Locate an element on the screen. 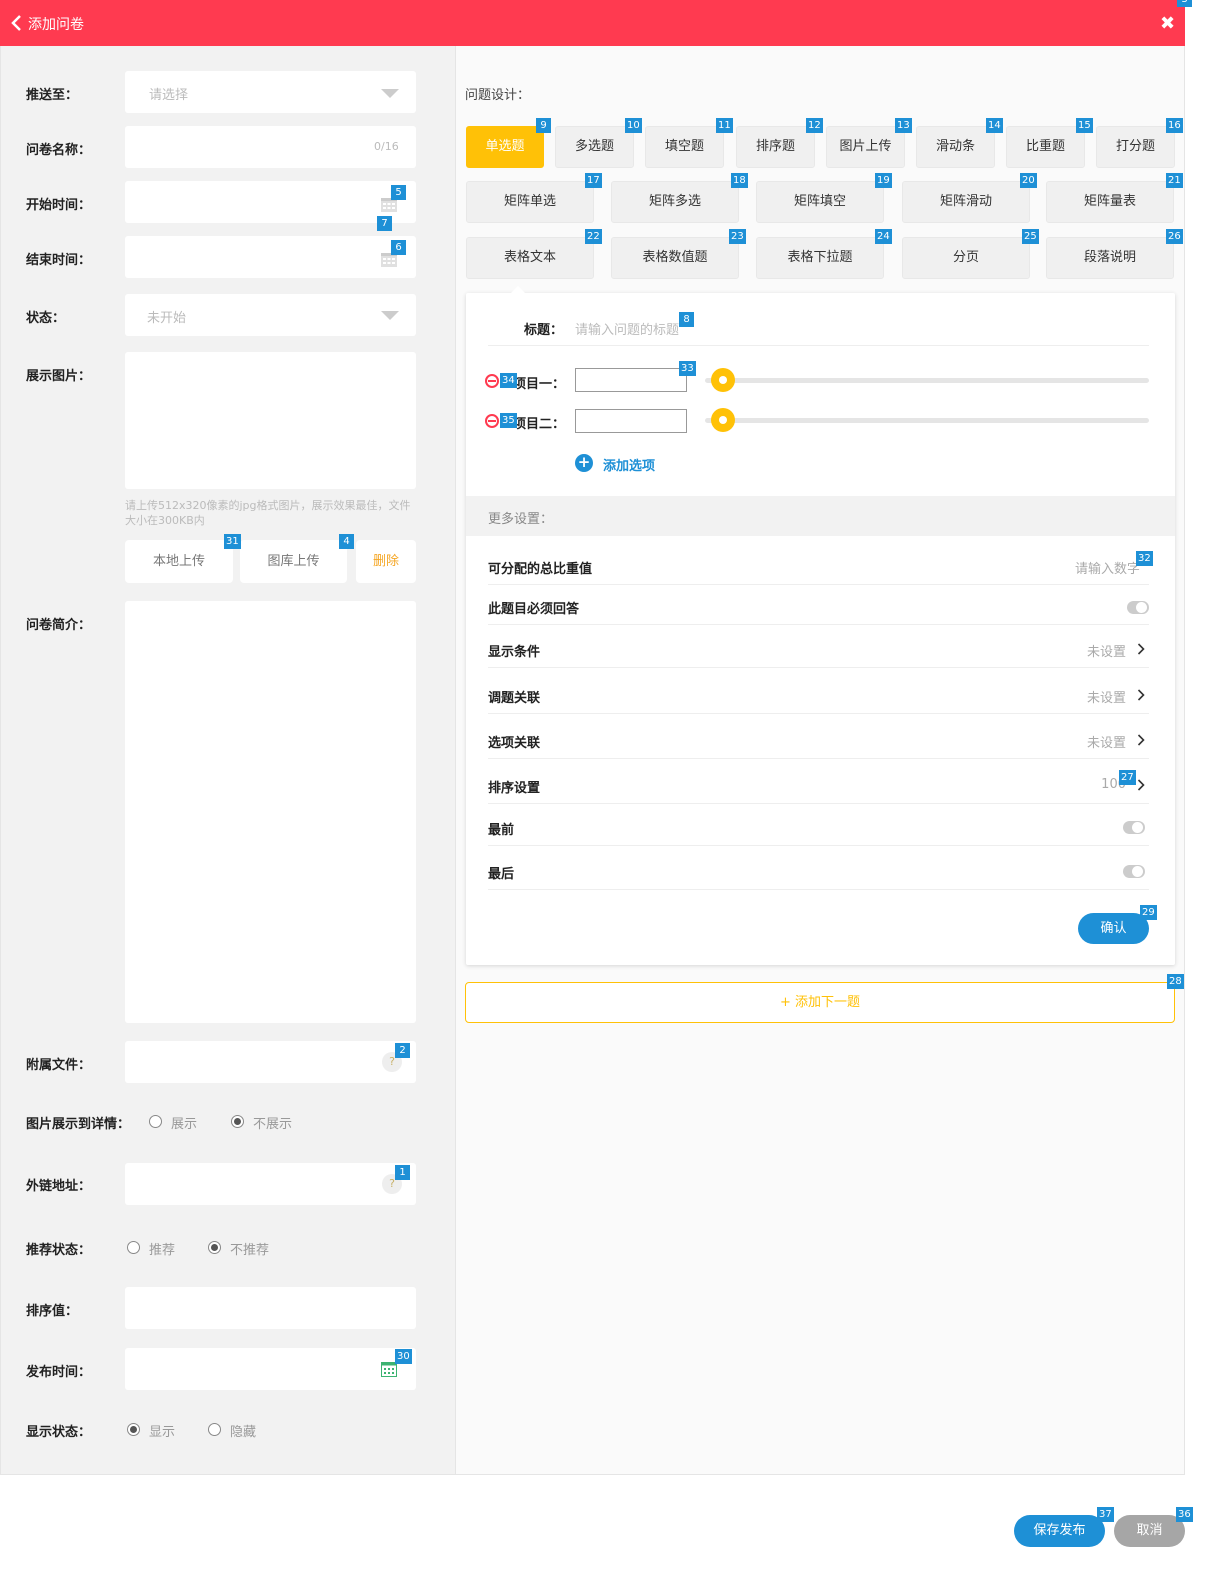 Image resolution: width=1222 pixels, height=1589 pixels. type-single-choice: 单选题 is located at coordinates (505, 147).